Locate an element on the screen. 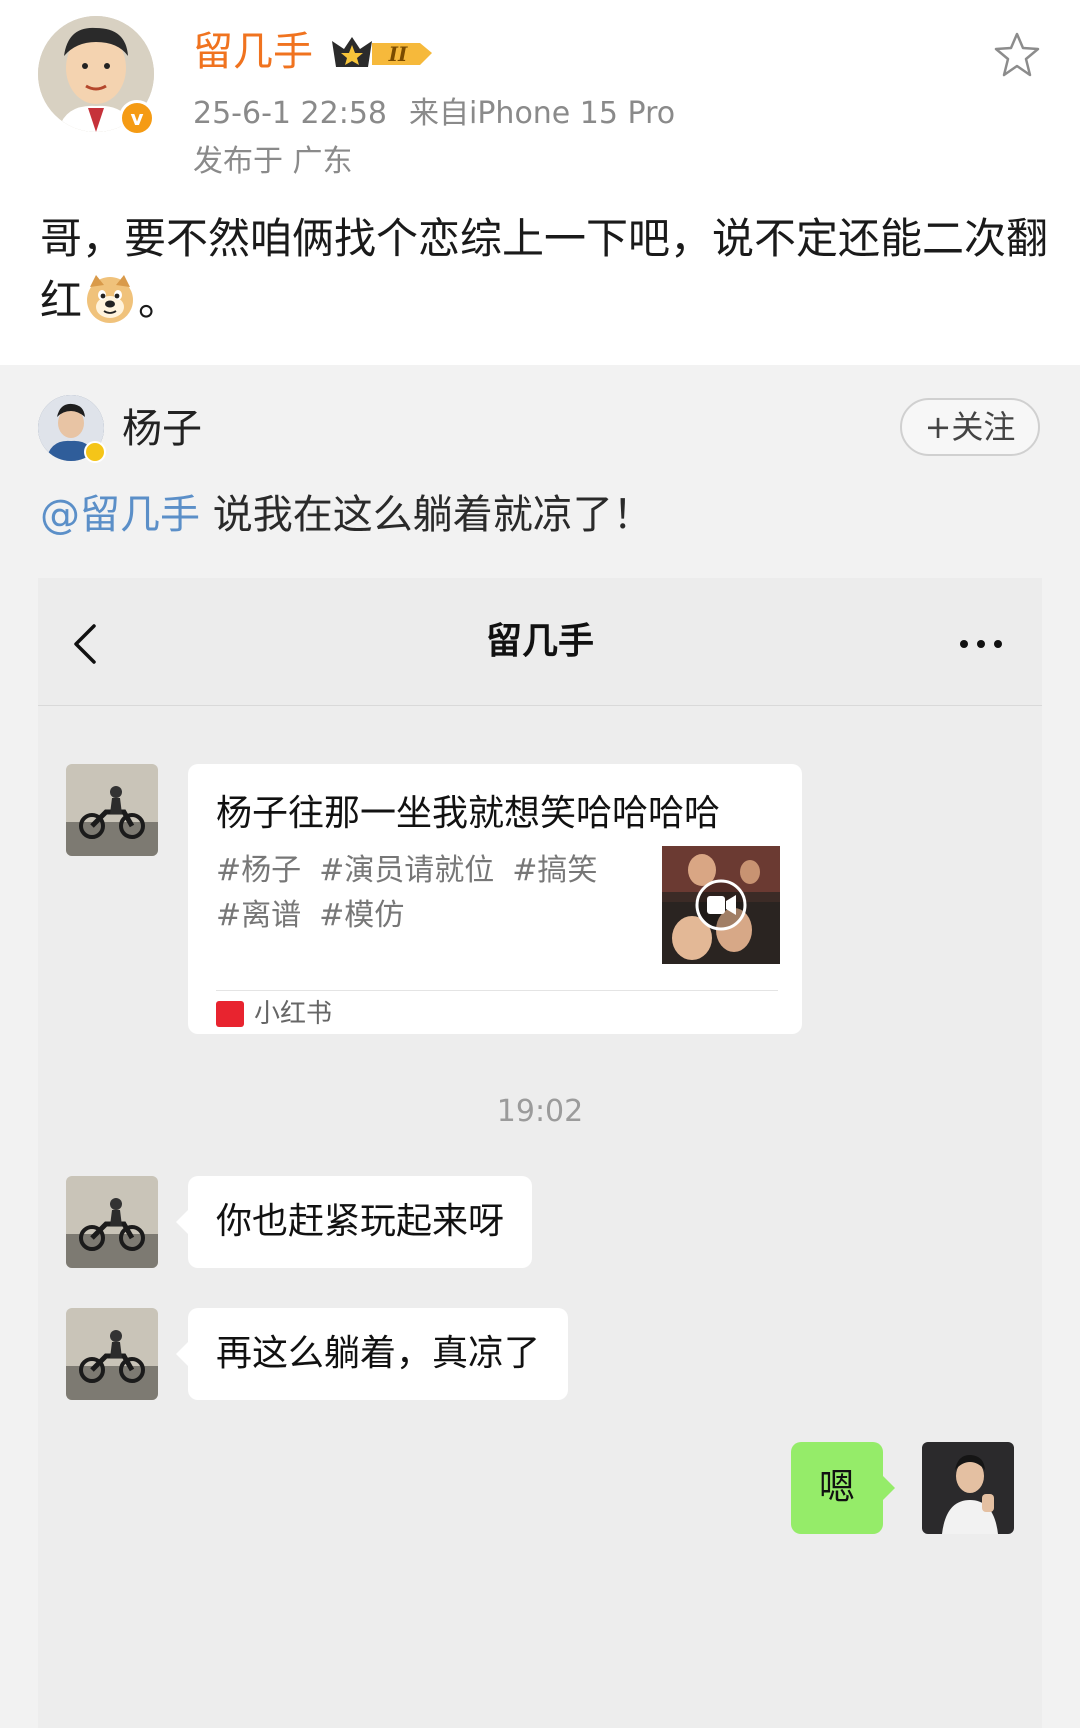 This screenshot has height=1728, width=1080. card-title: 杨子往那一坐我就想笑哈哈哈哈 is located at coordinates (468, 813).